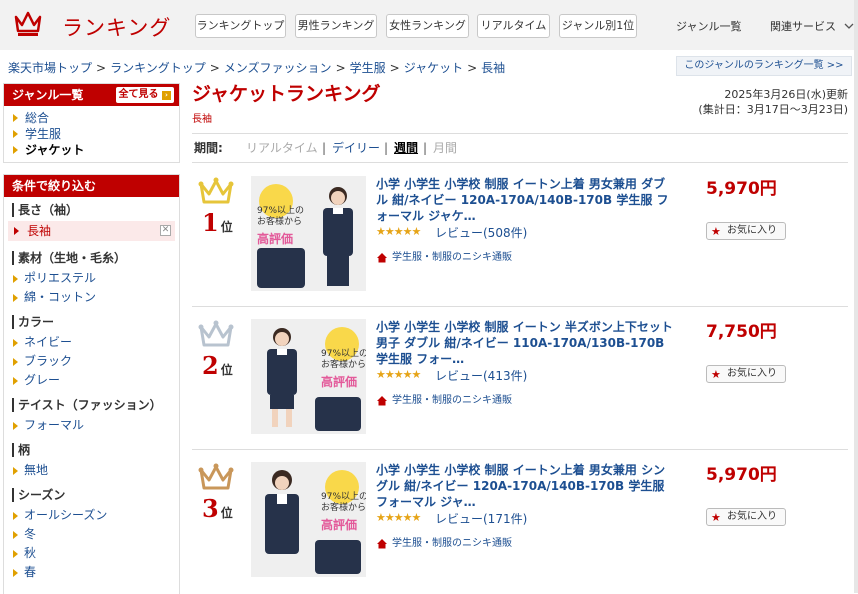  Describe the element at coordinates (91, 342) in the screenshot. I see `filter-item: ネイビー` at that location.